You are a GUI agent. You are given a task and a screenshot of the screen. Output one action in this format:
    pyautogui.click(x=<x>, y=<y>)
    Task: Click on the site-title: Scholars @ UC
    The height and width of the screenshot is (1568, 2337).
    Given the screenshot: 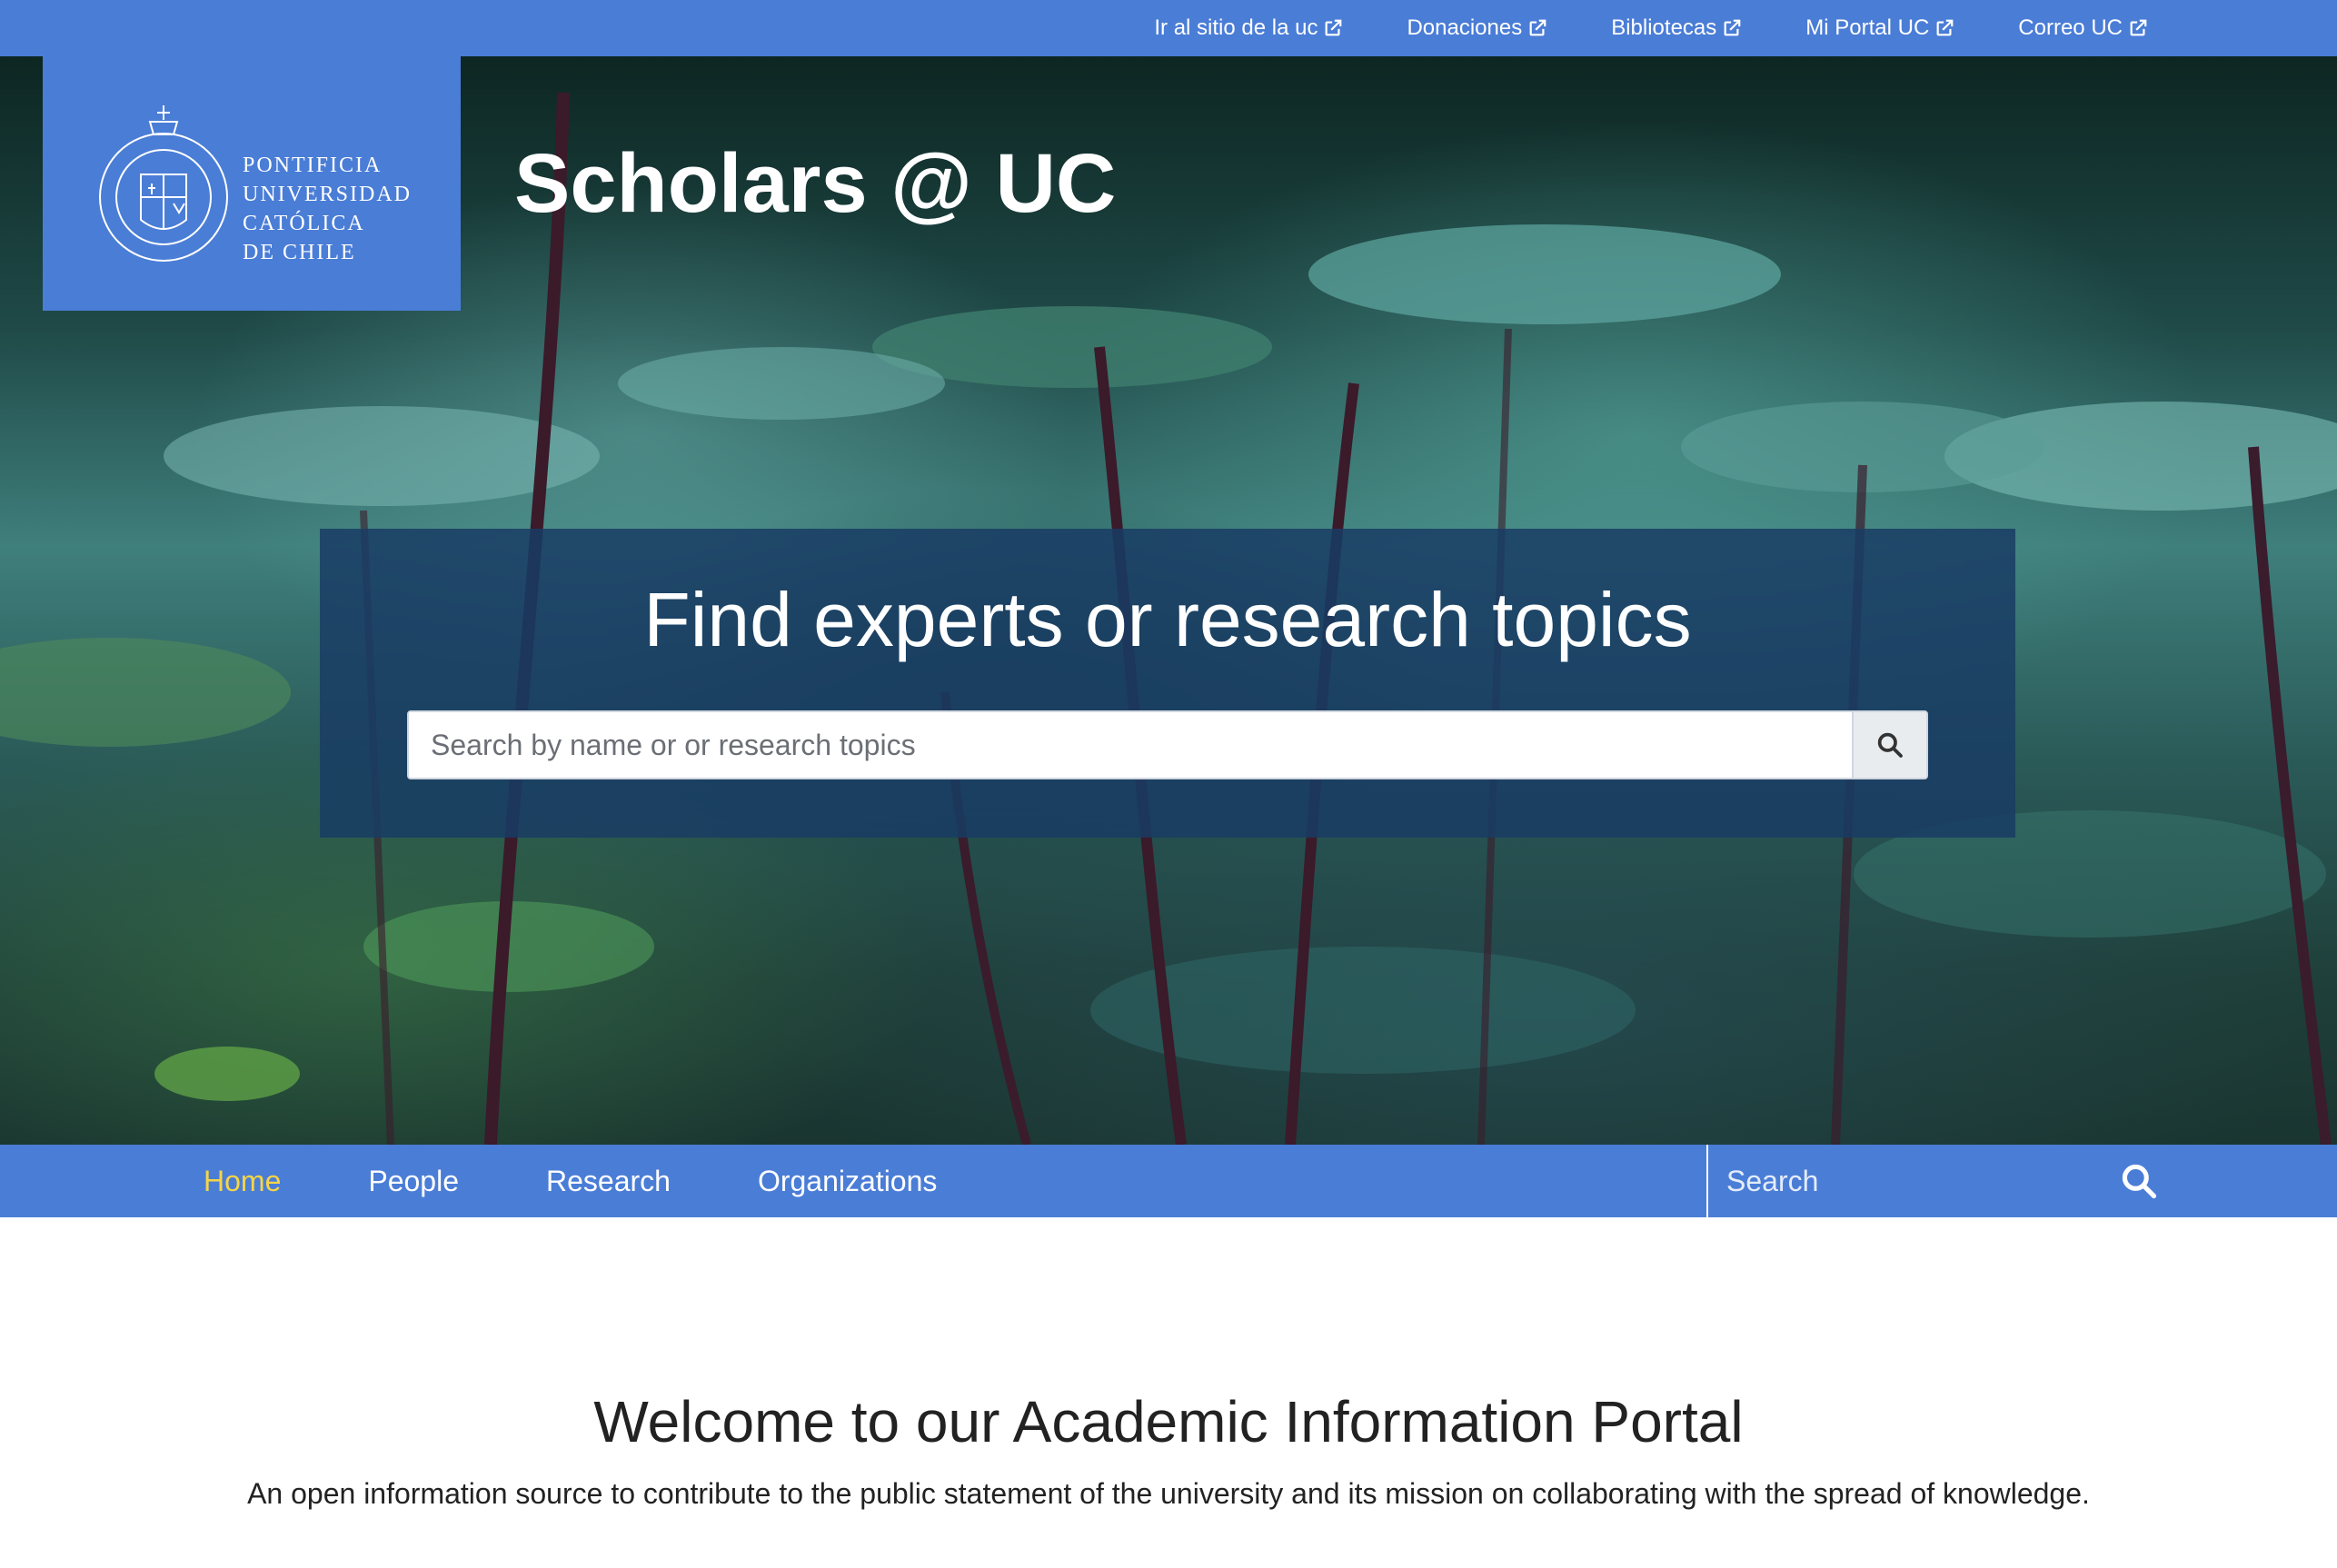 What is the action you would take?
    pyautogui.click(x=815, y=184)
    